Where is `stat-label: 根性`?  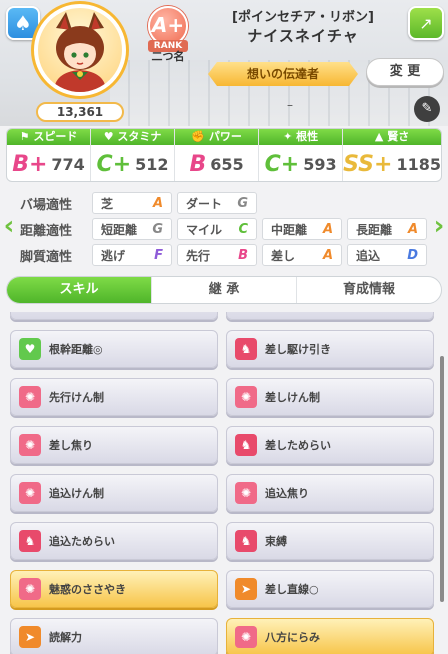
stat-label: 根性 is located at coordinates (307, 136).